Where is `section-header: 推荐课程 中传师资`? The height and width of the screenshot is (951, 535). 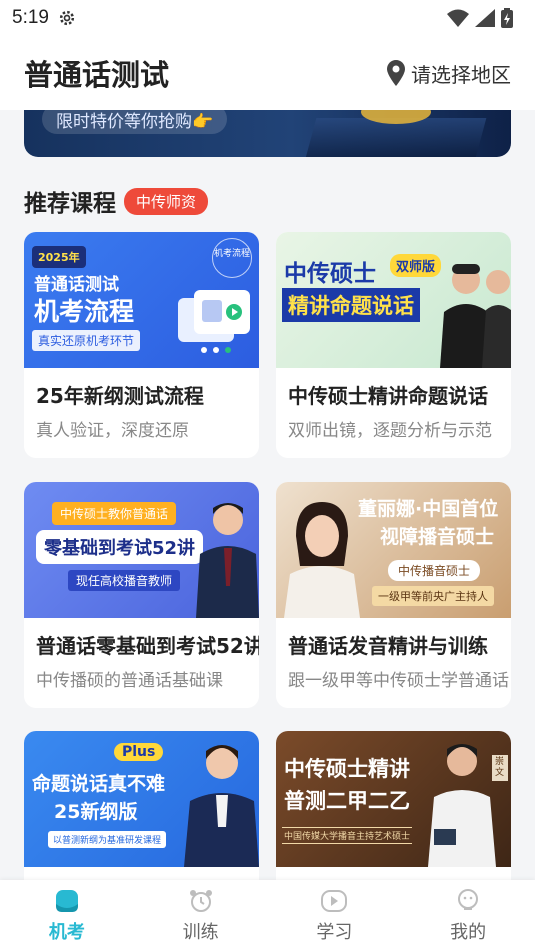
section-header: 推荐课程 中传师资 is located at coordinates (116, 201).